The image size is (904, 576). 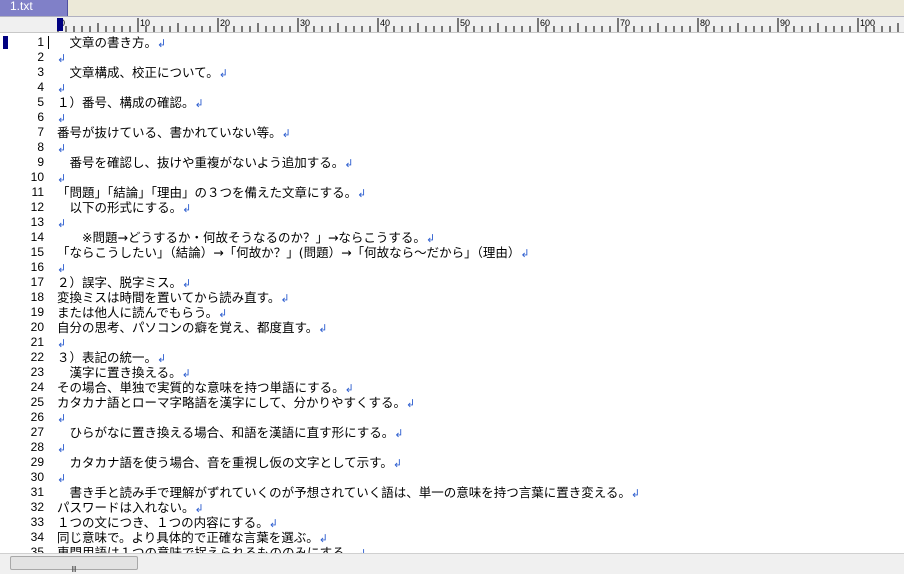 What do you see at coordinates (452, 297) in the screenshot?
I see `editor-line: 18 変換ミスは時間を置いてから読み直す。↲` at bounding box center [452, 297].